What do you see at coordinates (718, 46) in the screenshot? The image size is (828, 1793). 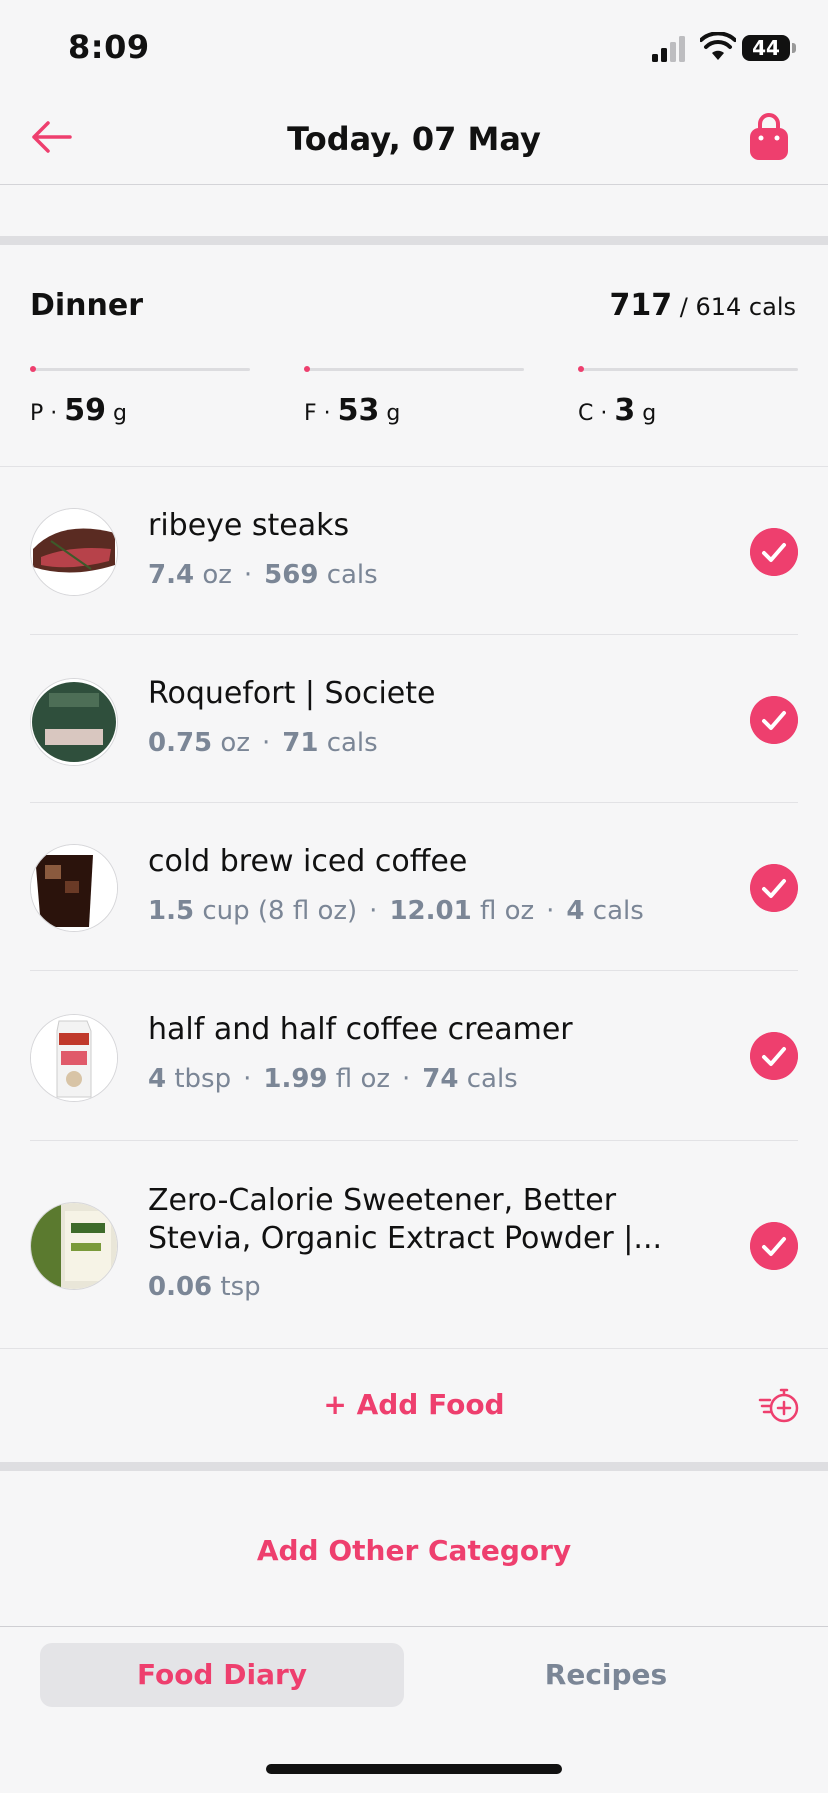 I see `wifi-icon` at bounding box center [718, 46].